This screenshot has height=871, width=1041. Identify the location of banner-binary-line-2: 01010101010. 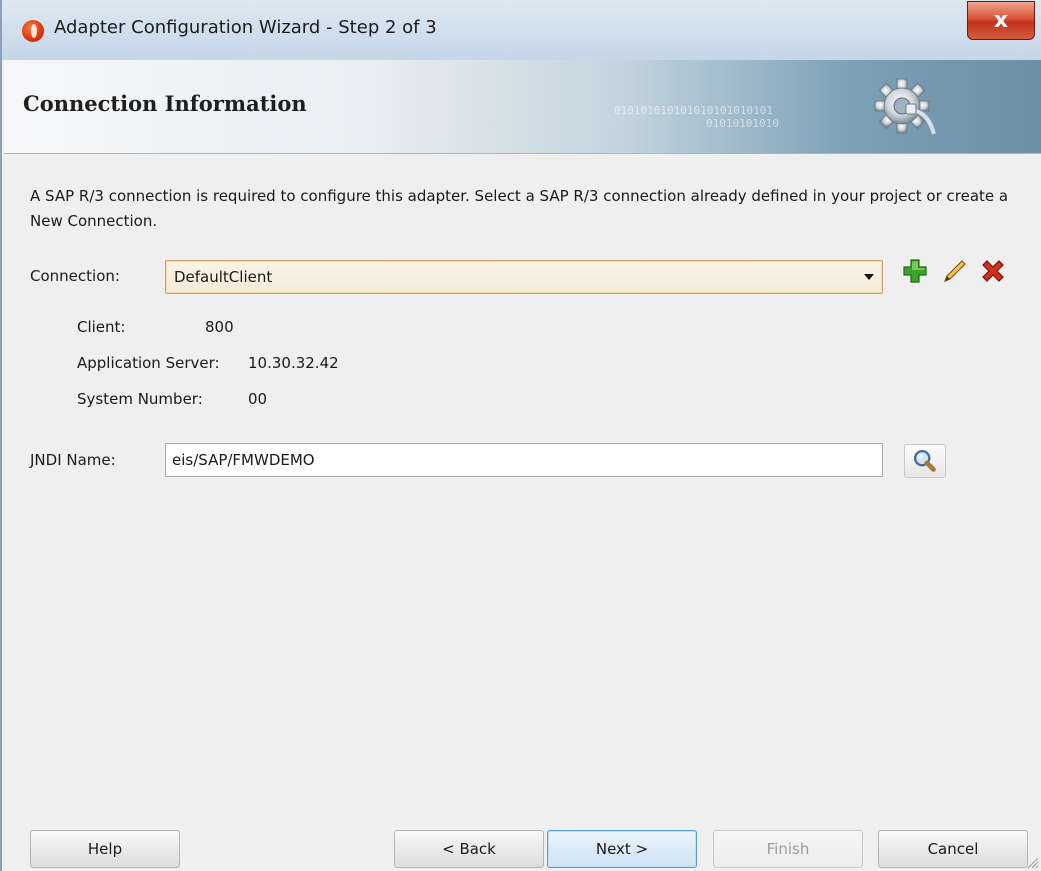
(742, 123).